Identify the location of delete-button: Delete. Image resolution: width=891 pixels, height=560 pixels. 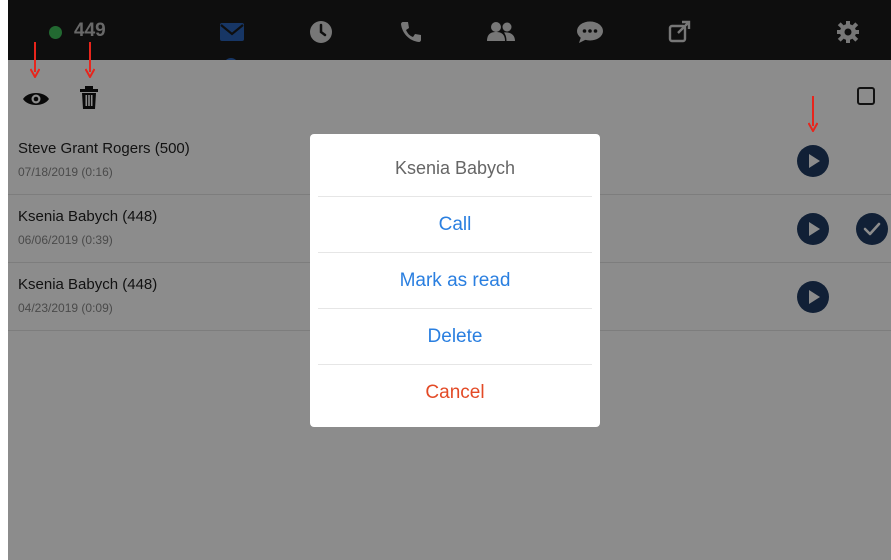
(455, 336).